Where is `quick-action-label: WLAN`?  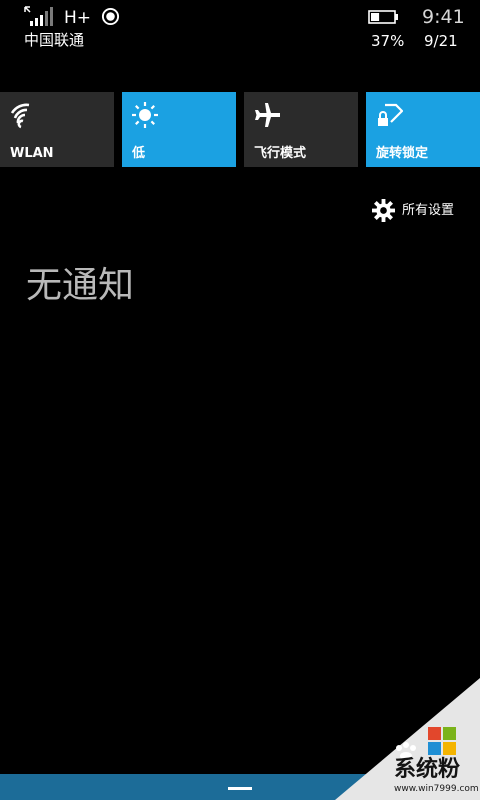 quick-action-label: WLAN is located at coordinates (32, 153).